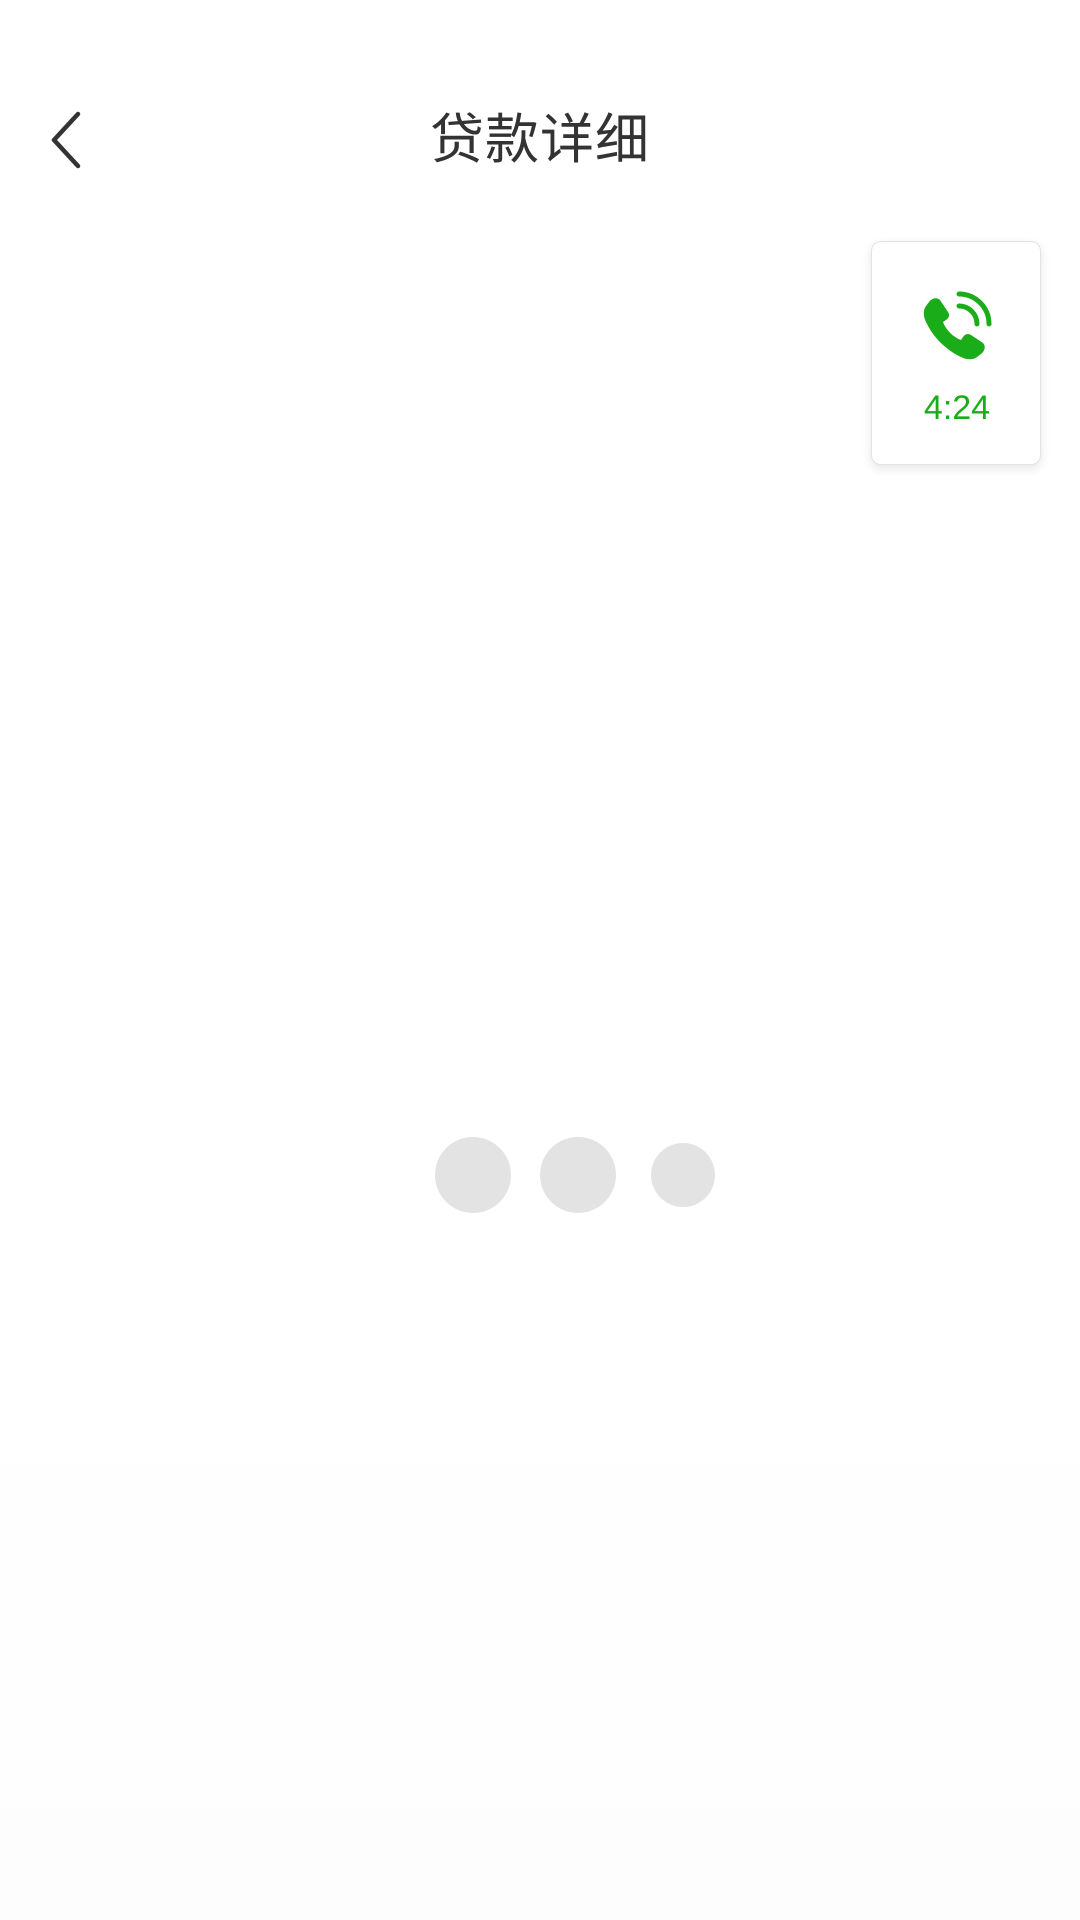  I want to click on page-title: 贷款详细, so click(540, 139).